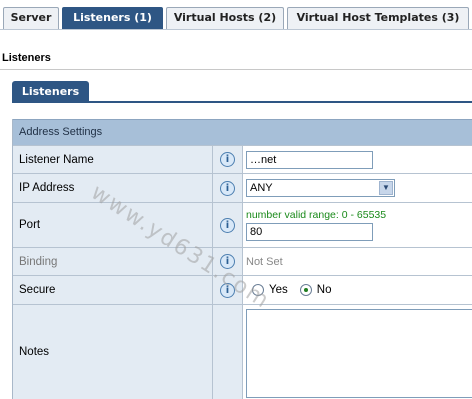 This screenshot has width=472, height=399. Describe the element at coordinates (113, 352) in the screenshot. I see `field-label: Notes` at that location.